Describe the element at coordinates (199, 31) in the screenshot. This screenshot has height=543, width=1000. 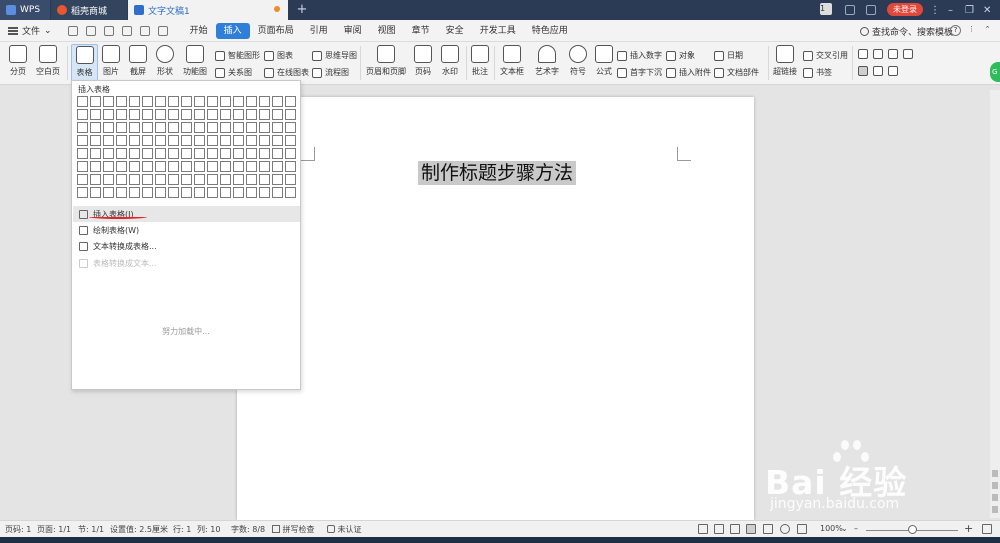
I see `tab-home: 开始` at that location.